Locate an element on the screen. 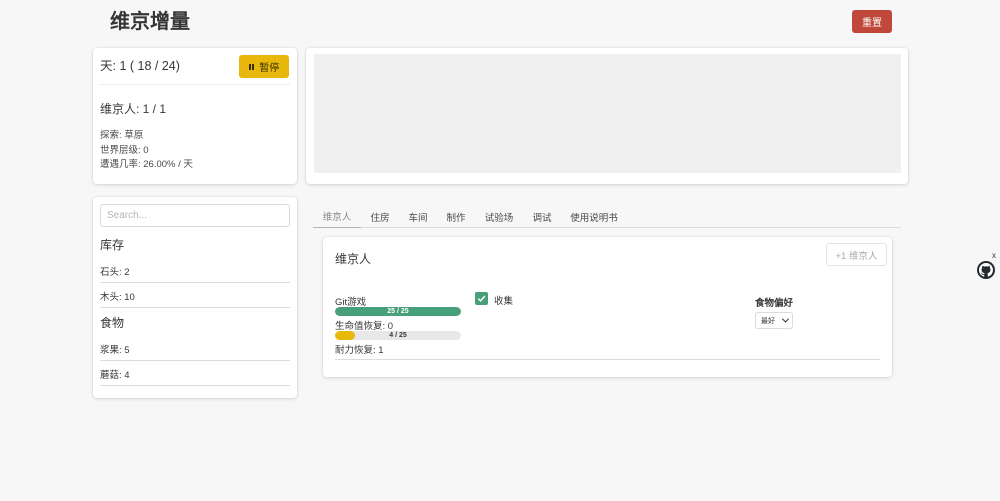 Image resolution: width=1000 pixels, height=501 pixels. add-viking-button: +1 维京人 is located at coordinates (856, 254).